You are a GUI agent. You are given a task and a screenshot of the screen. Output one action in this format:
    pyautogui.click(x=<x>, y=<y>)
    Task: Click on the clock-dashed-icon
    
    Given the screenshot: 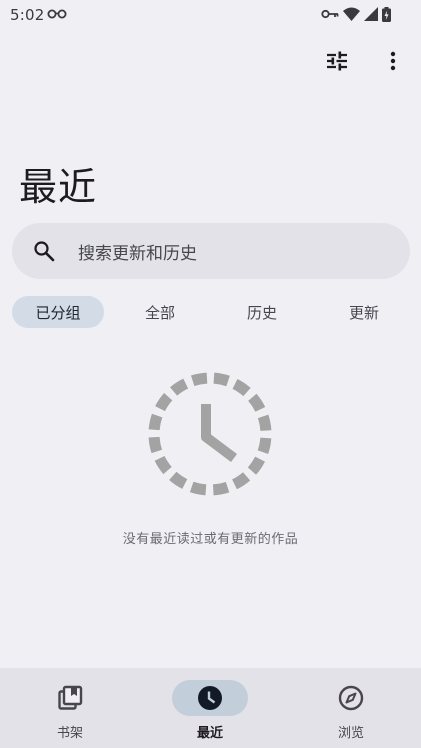 What is the action you would take?
    pyautogui.click(x=210, y=434)
    